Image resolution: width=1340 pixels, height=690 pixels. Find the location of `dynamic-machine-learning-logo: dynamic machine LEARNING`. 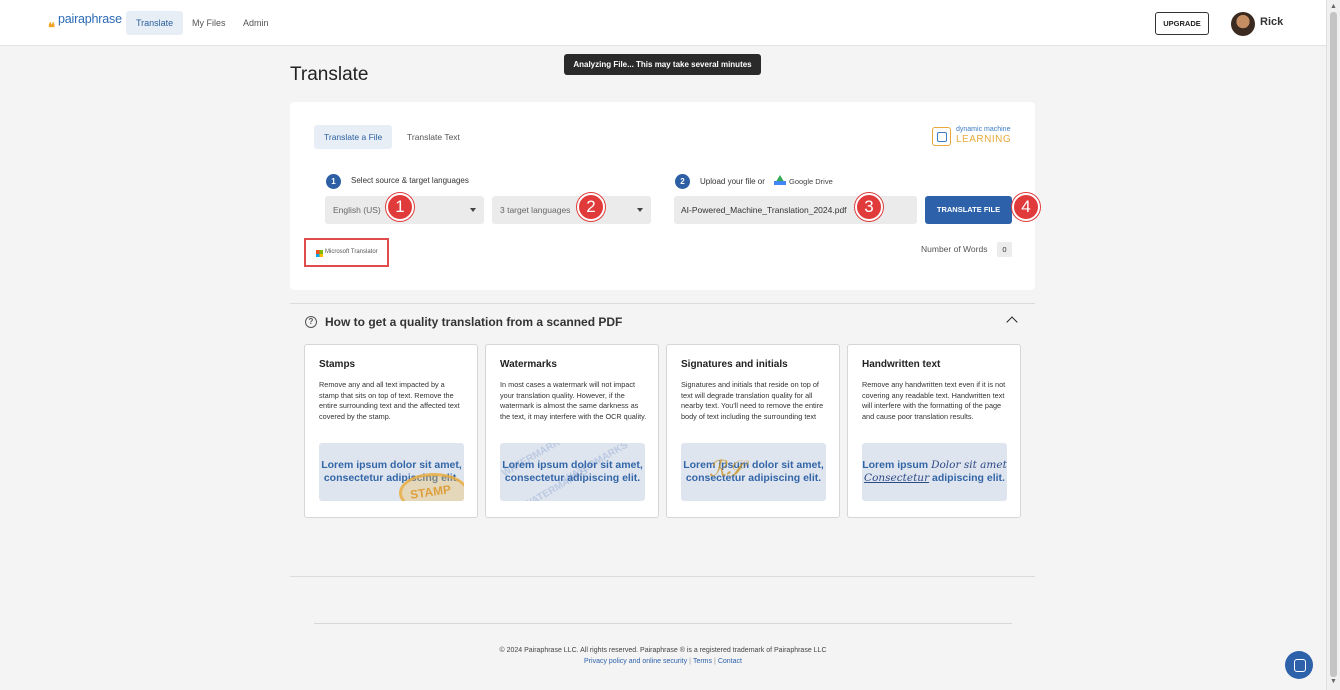

dynamic-machine-learning-logo: dynamic machine LEARNING is located at coordinates (973, 137).